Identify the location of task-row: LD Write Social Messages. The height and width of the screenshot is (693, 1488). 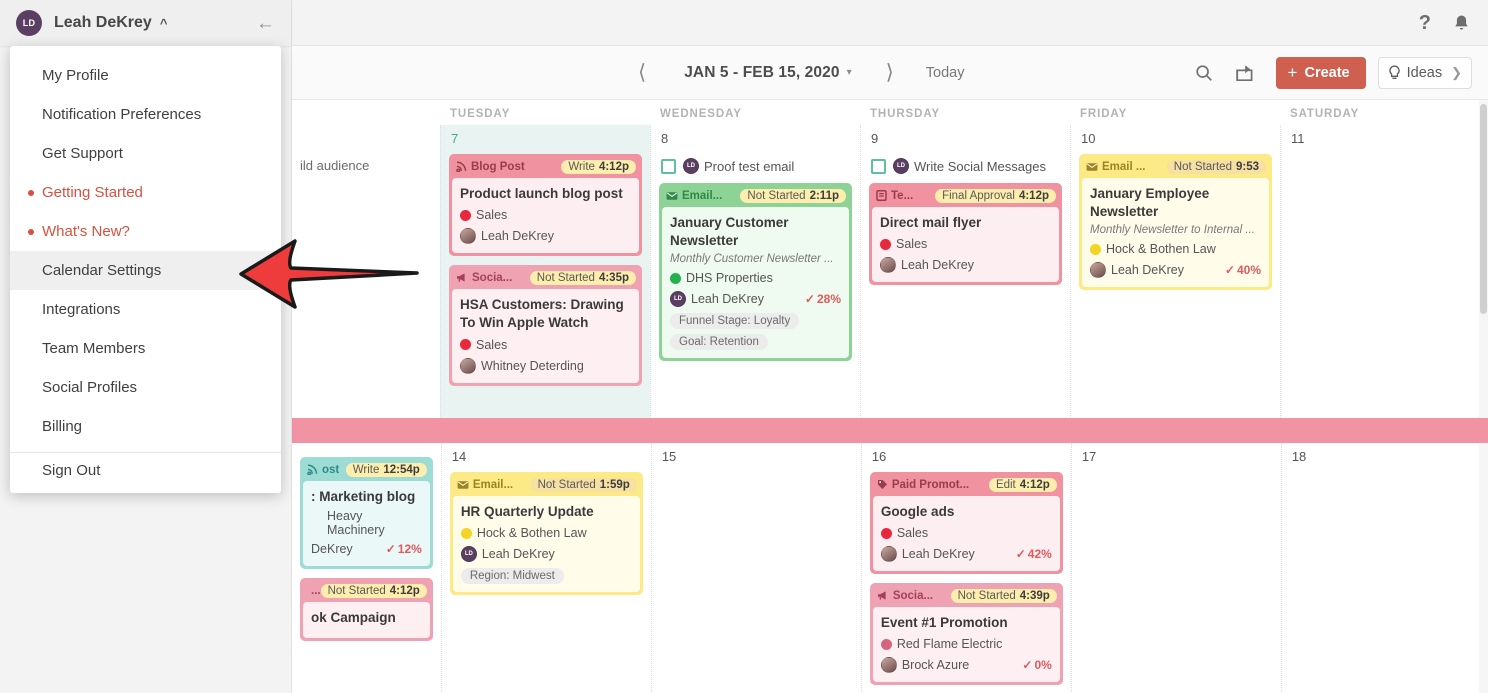
(966, 166).